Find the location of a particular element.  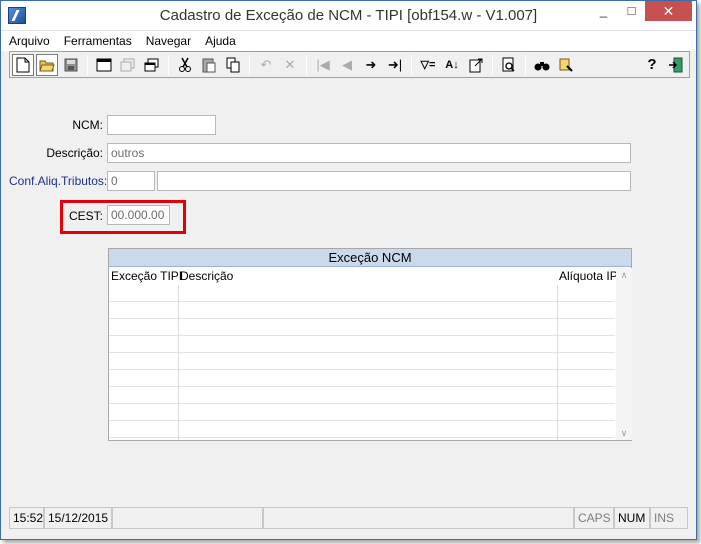

close-button: ✕ is located at coordinates (668, 11).